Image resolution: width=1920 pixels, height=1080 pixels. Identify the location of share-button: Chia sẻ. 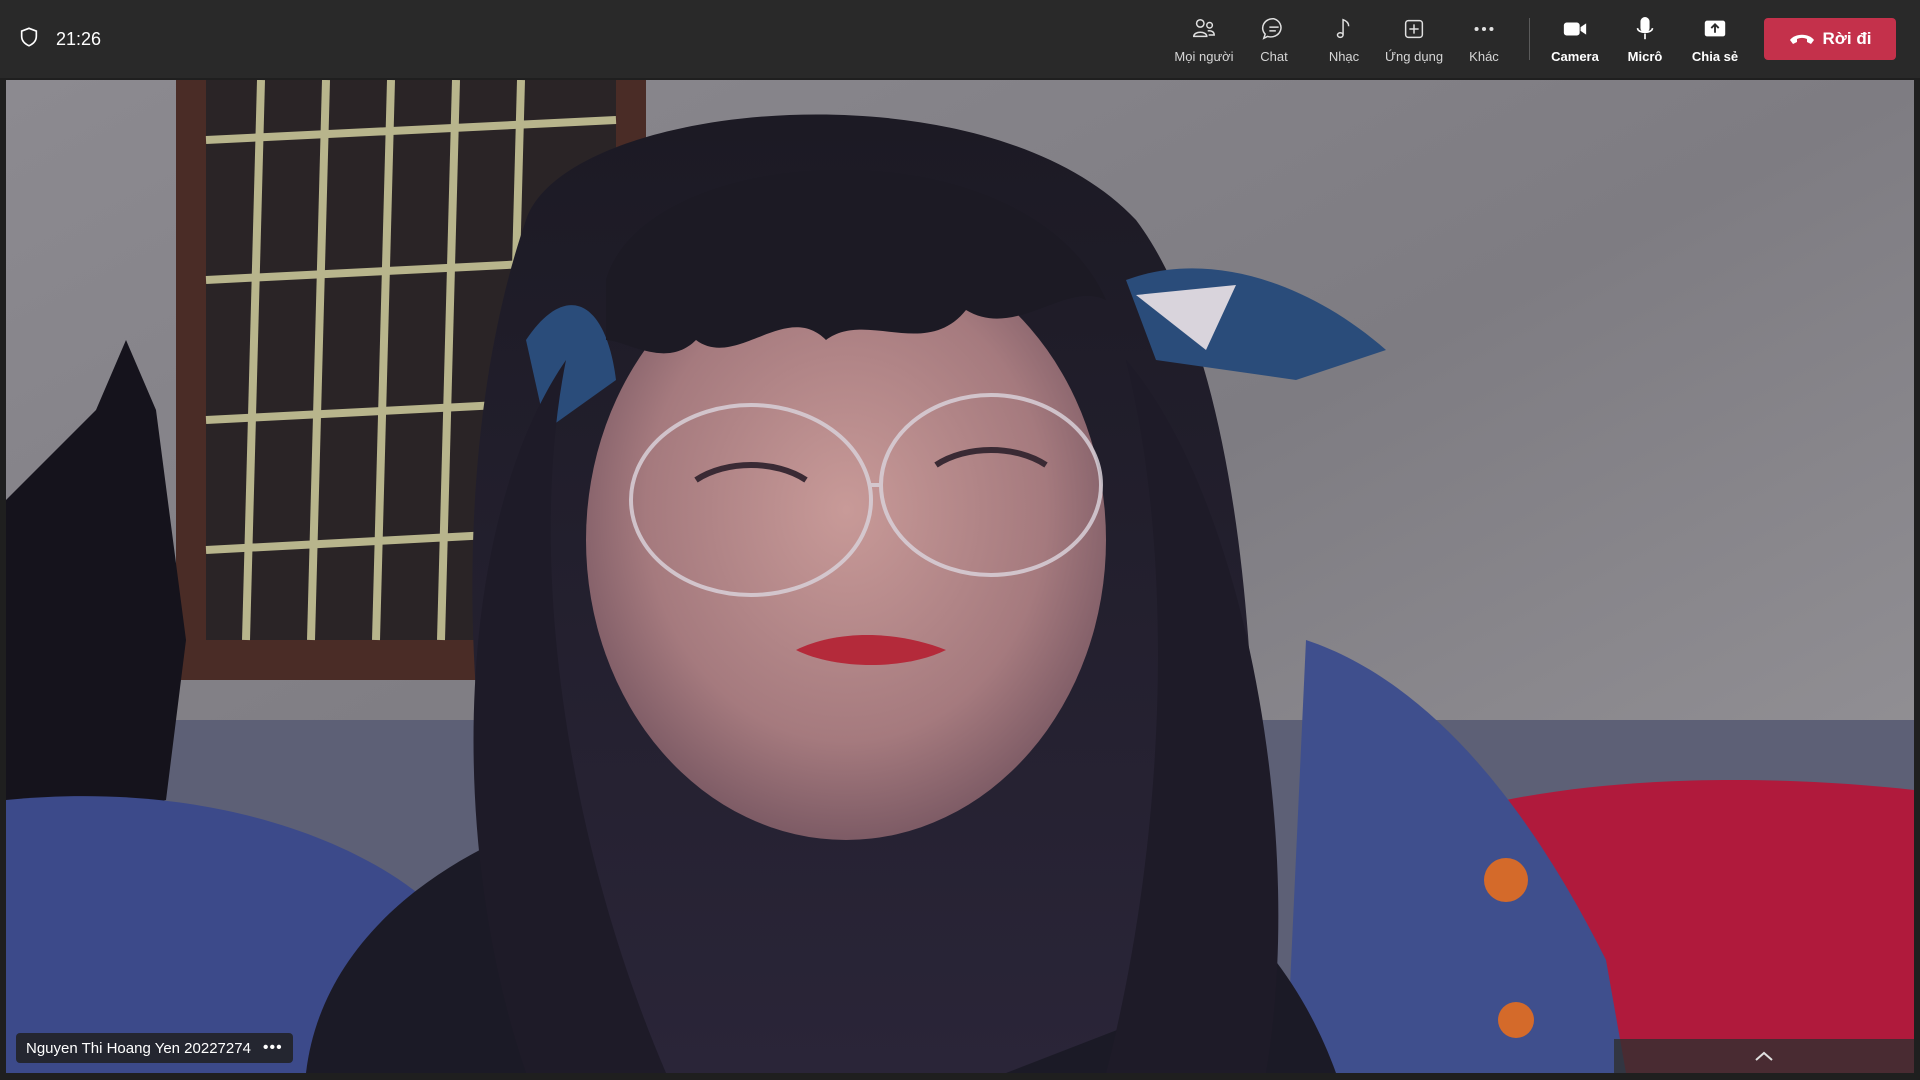
(1715, 39).